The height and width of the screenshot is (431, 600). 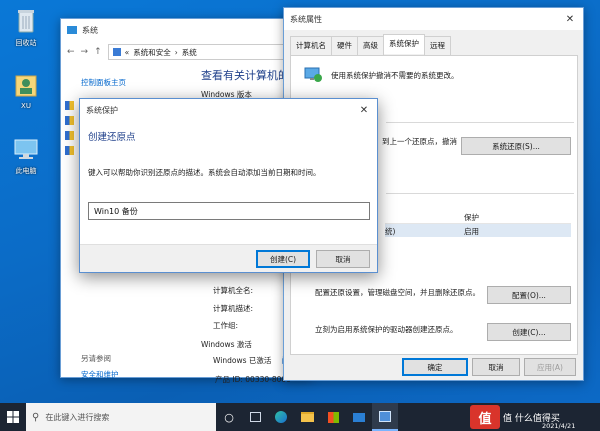 What do you see at coordinates (550, 367) in the screenshot?
I see `apply-button: 应用(A)` at bounding box center [550, 367].